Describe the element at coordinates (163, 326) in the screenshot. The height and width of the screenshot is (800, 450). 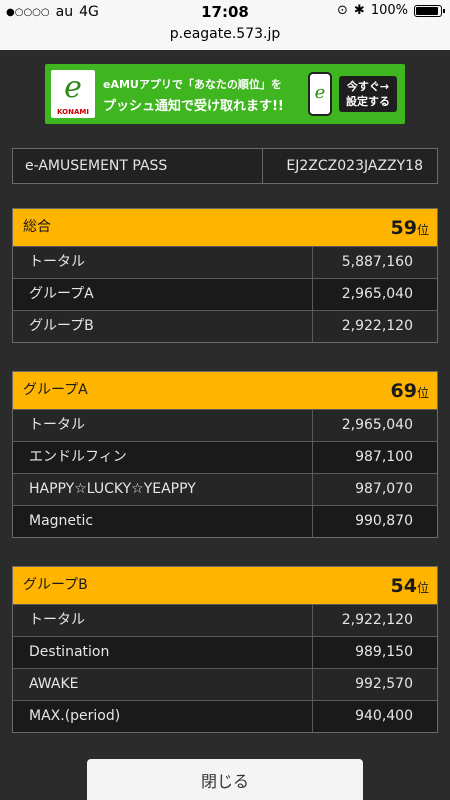
I see `row-name: グループB` at that location.